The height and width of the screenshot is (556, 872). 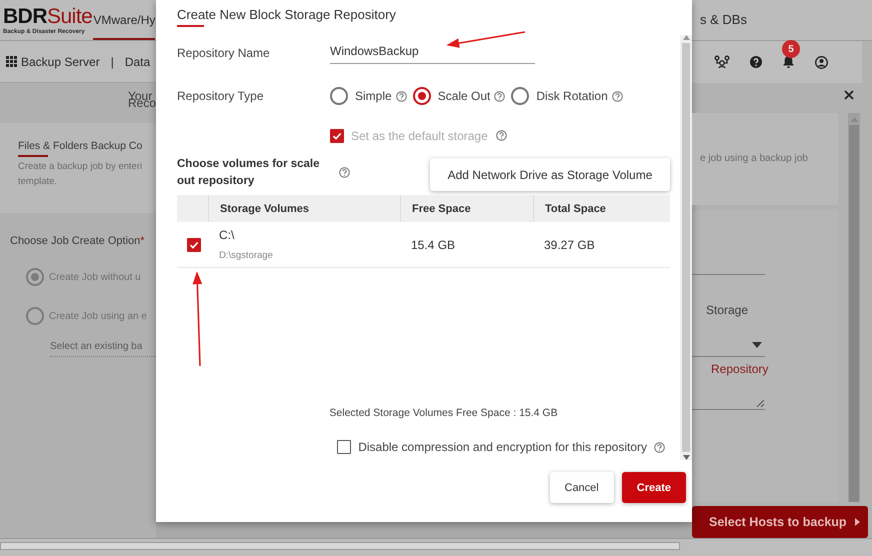 I want to click on logo: BDRSuite, so click(x=47, y=17).